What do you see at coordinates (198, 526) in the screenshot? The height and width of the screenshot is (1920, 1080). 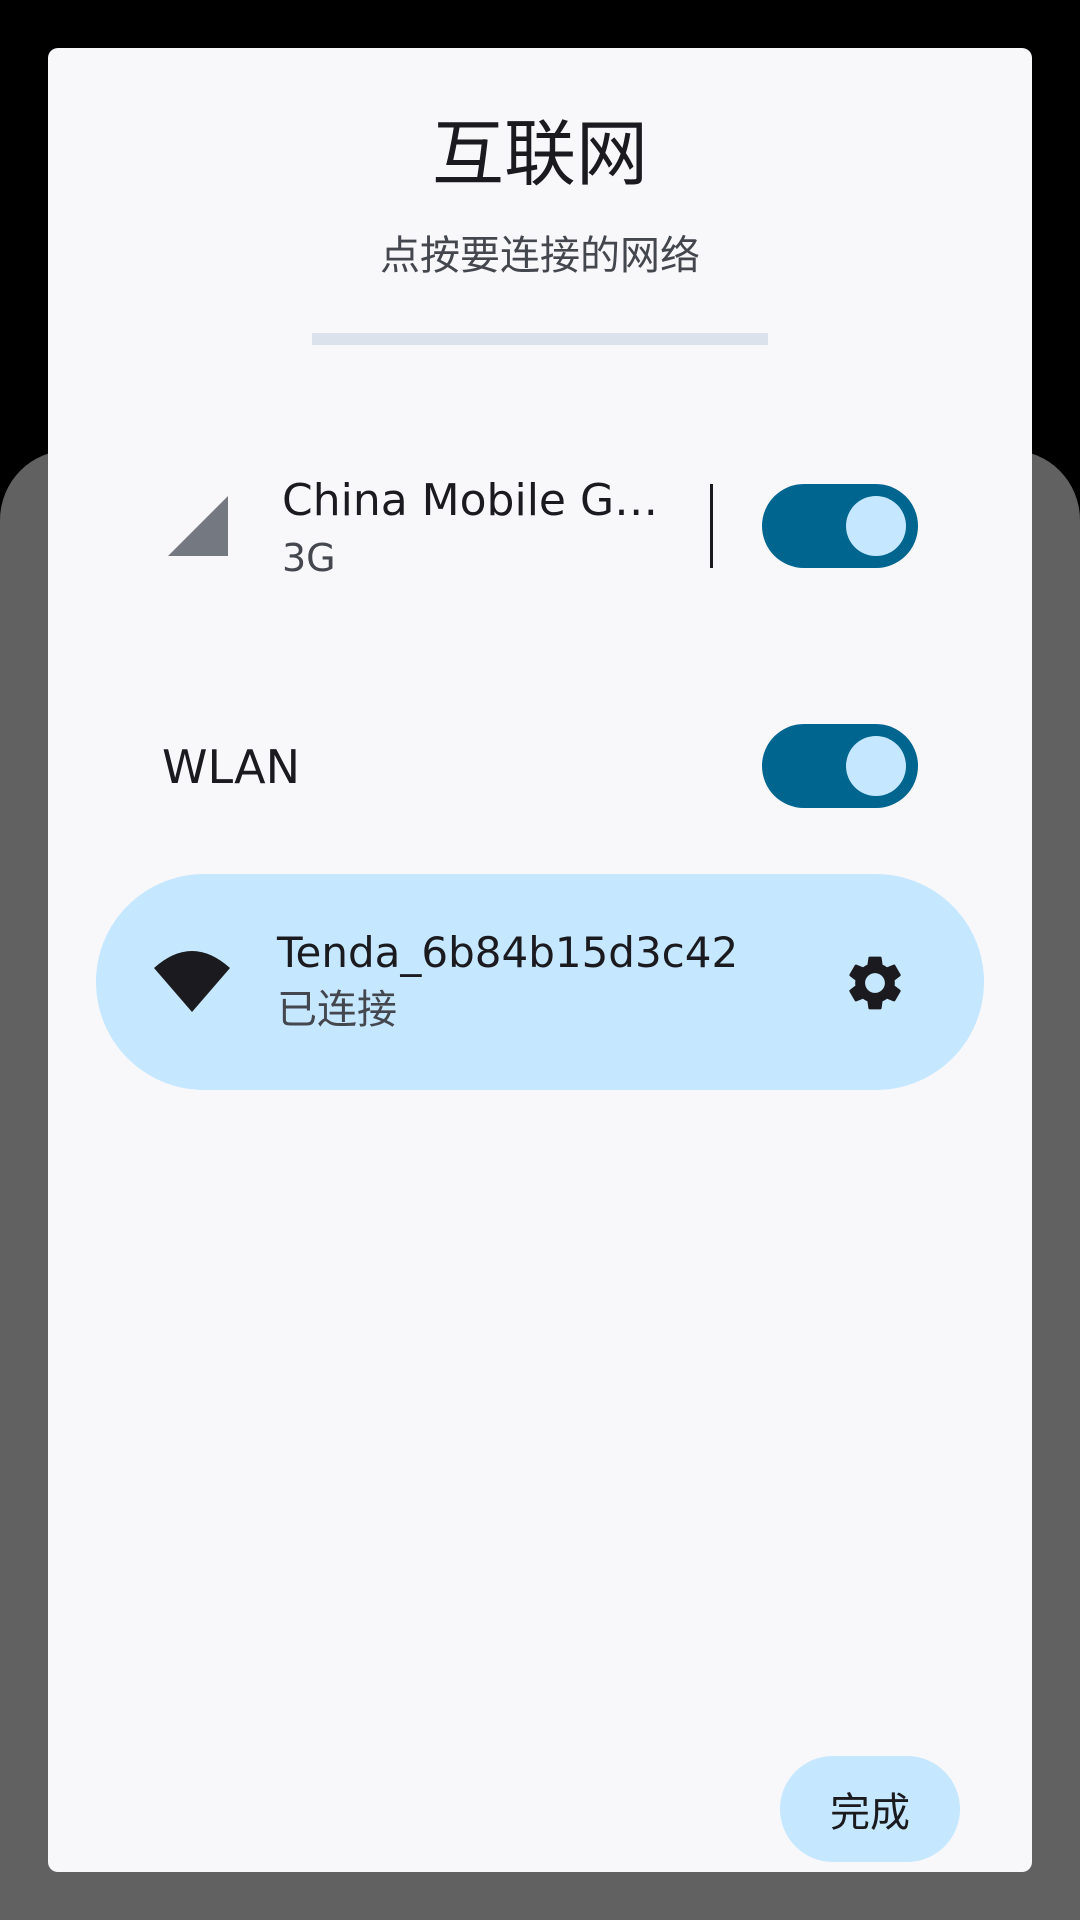 I see `cell-signal-icon` at bounding box center [198, 526].